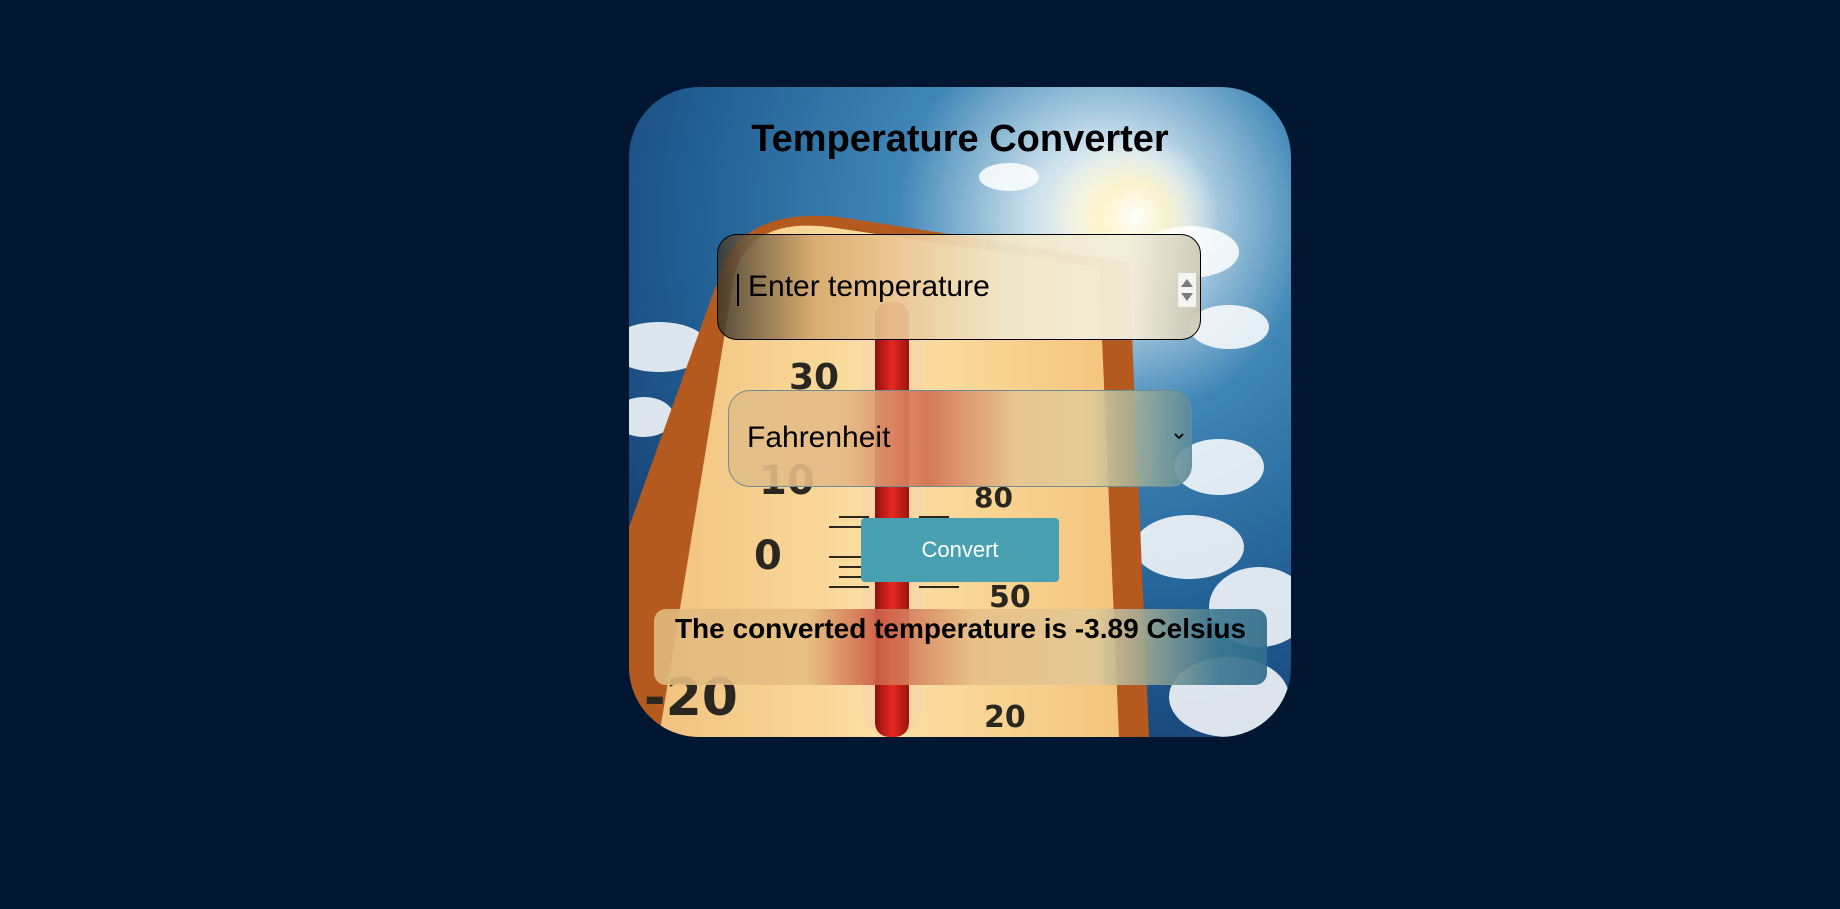 The height and width of the screenshot is (909, 1840). Describe the element at coordinates (768, 556) in the screenshot. I see `svg-text: 0` at that location.